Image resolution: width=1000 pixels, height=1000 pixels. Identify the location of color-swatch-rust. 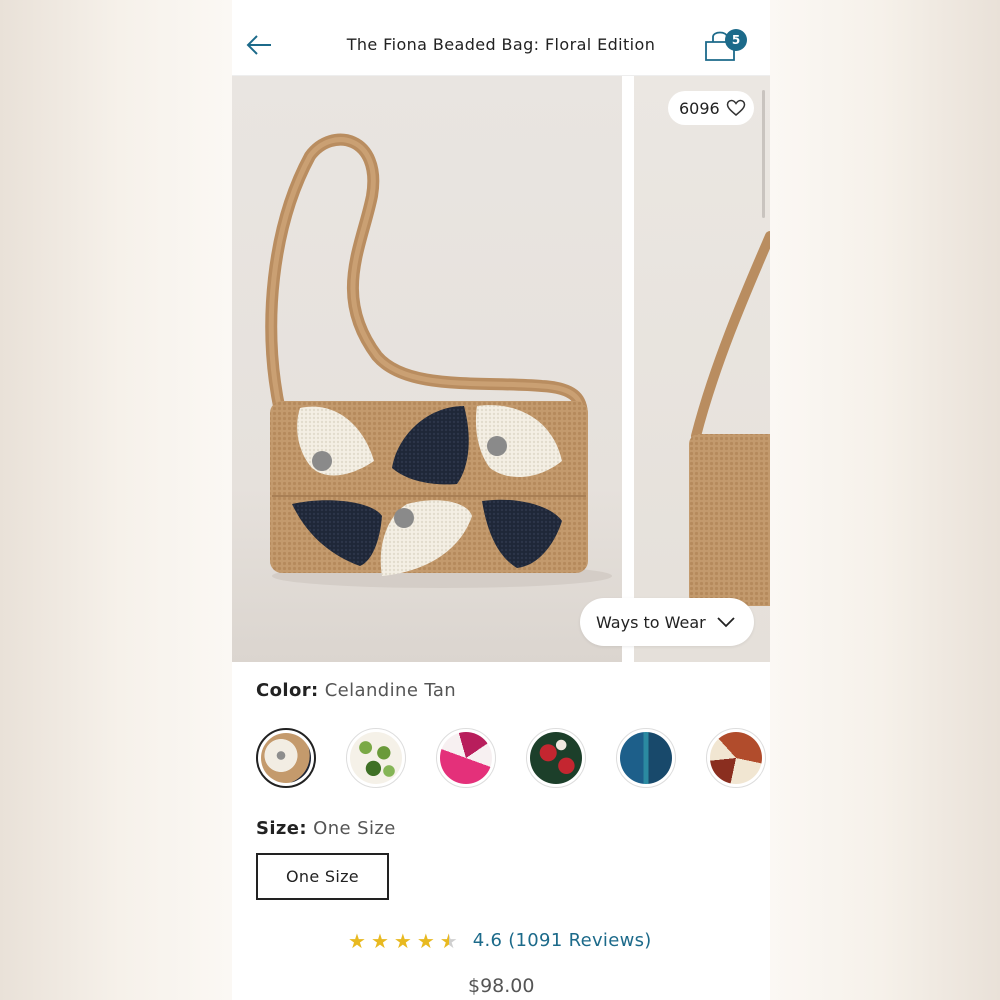
(736, 758).